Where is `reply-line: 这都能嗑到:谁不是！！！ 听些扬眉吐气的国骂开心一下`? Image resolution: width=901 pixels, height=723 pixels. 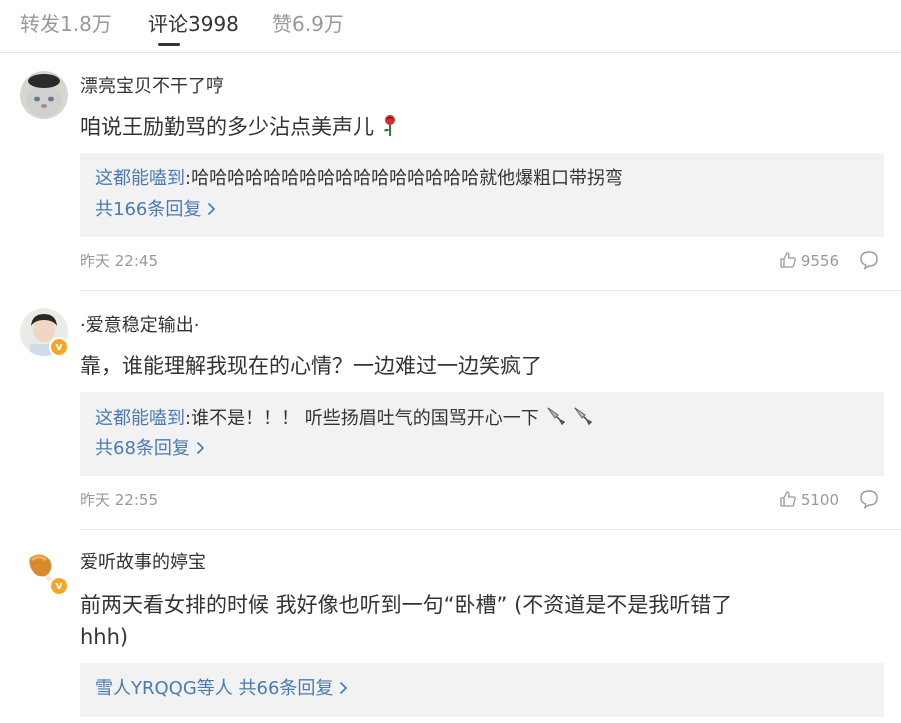 reply-line: 这都能嗑到:谁不是！！！ 听些扬眉吐气的国骂开心一下 is located at coordinates (344, 420).